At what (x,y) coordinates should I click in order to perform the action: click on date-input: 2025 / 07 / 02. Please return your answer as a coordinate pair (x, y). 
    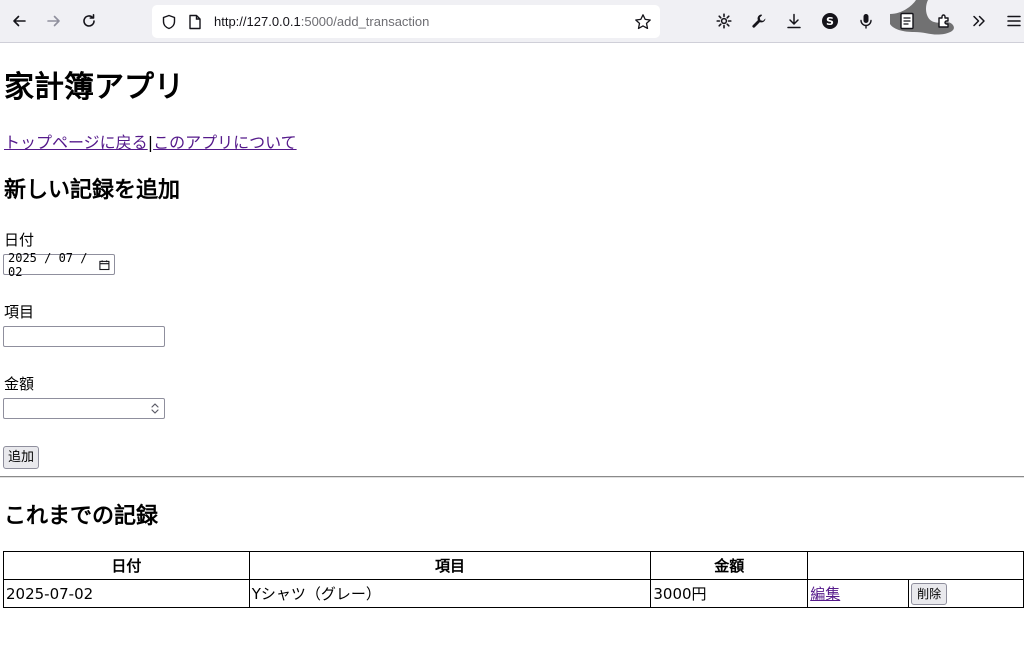
    Looking at the image, I should click on (59, 265).